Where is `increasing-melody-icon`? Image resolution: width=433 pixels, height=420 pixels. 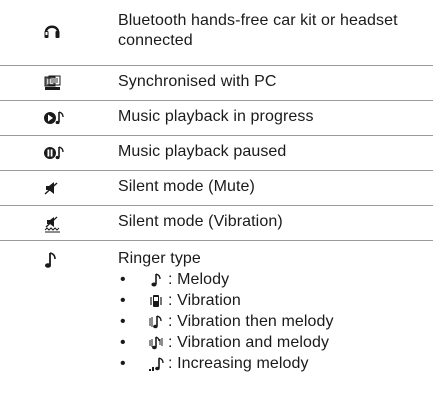
increasing-melody-icon is located at coordinates (157, 364).